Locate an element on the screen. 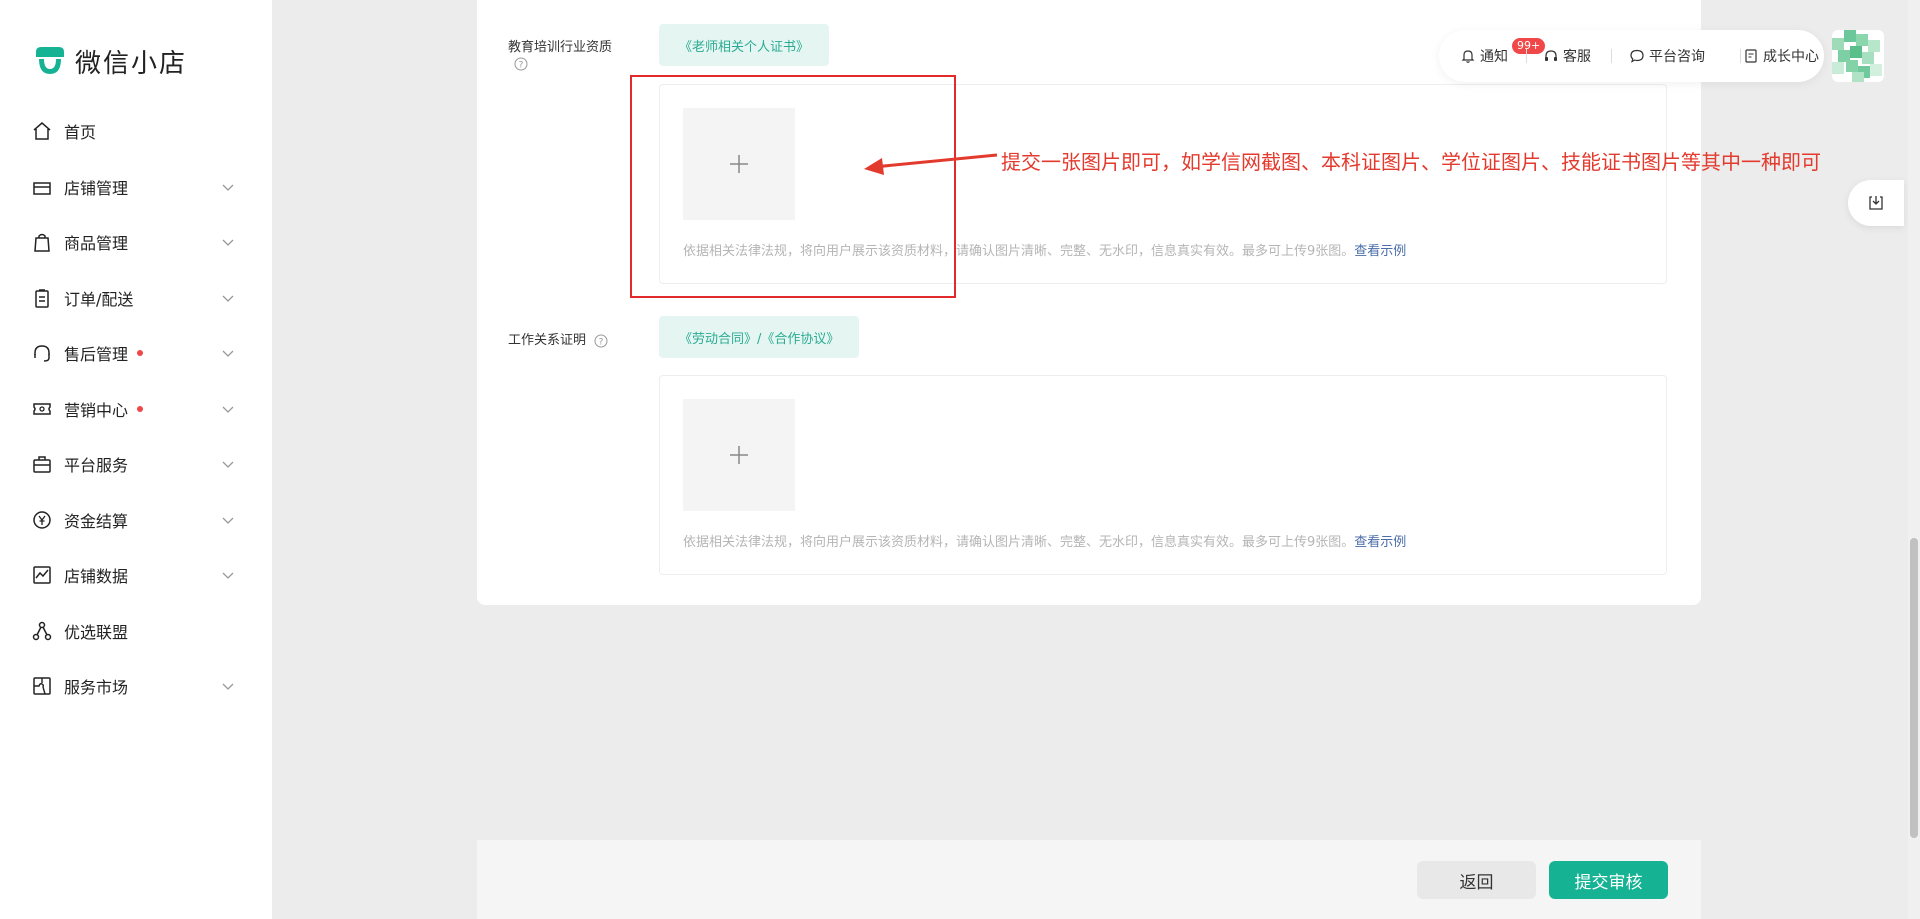 Image resolution: width=1920 pixels, height=919 pixels. work-contract-tag: 《劳动合同》/《合作协议》 is located at coordinates (759, 337).